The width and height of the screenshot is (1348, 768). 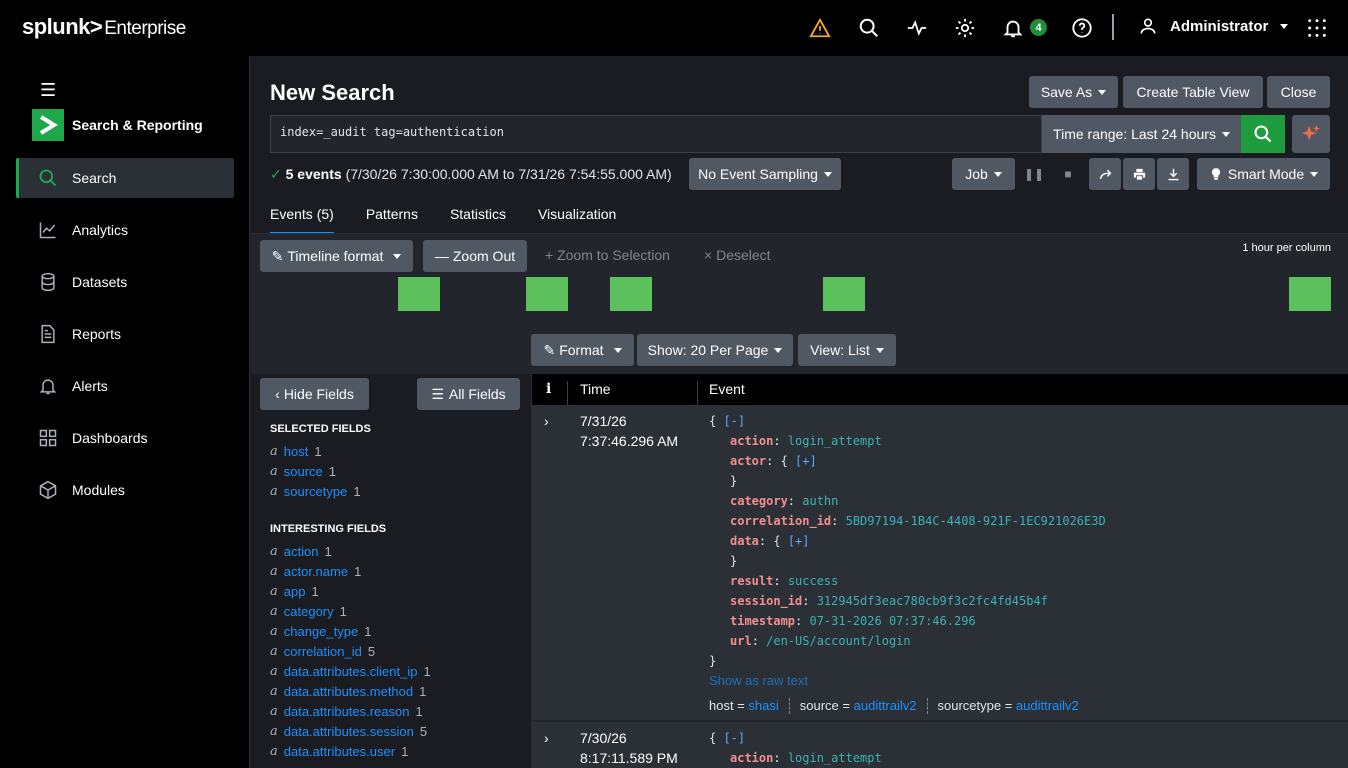 I want to click on hide-fields-button: ‹ Hide Fields, so click(x=314, y=394).